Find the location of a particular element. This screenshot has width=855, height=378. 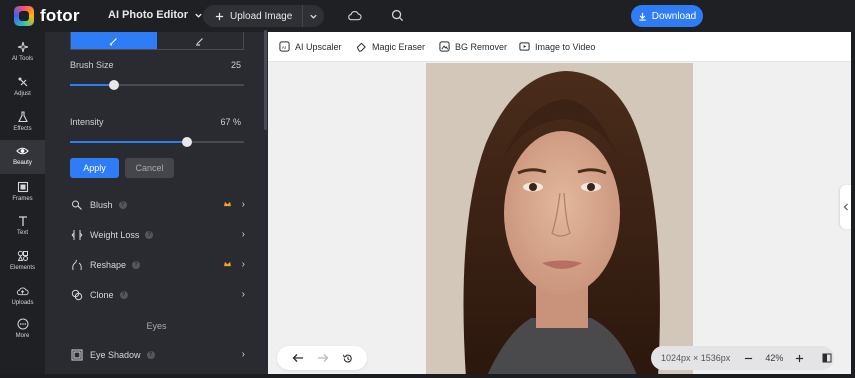

tool-label: Image to Video is located at coordinates (565, 46).